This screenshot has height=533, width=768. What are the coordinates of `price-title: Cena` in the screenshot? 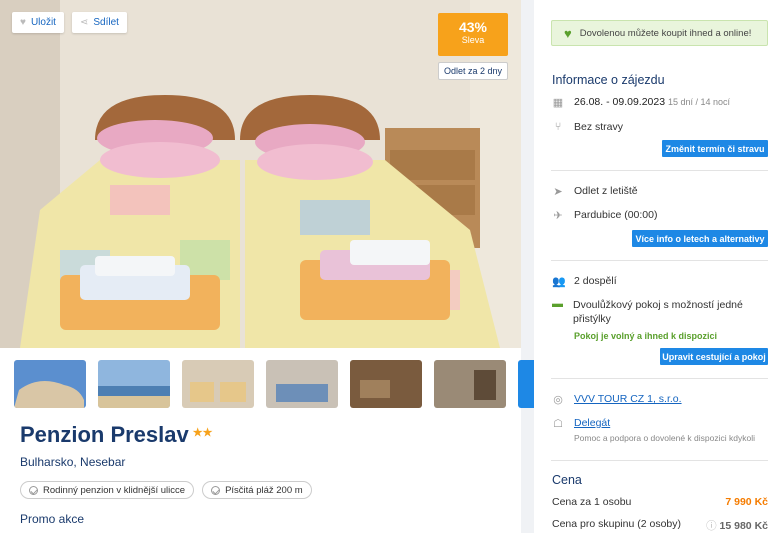 It's located at (567, 480).